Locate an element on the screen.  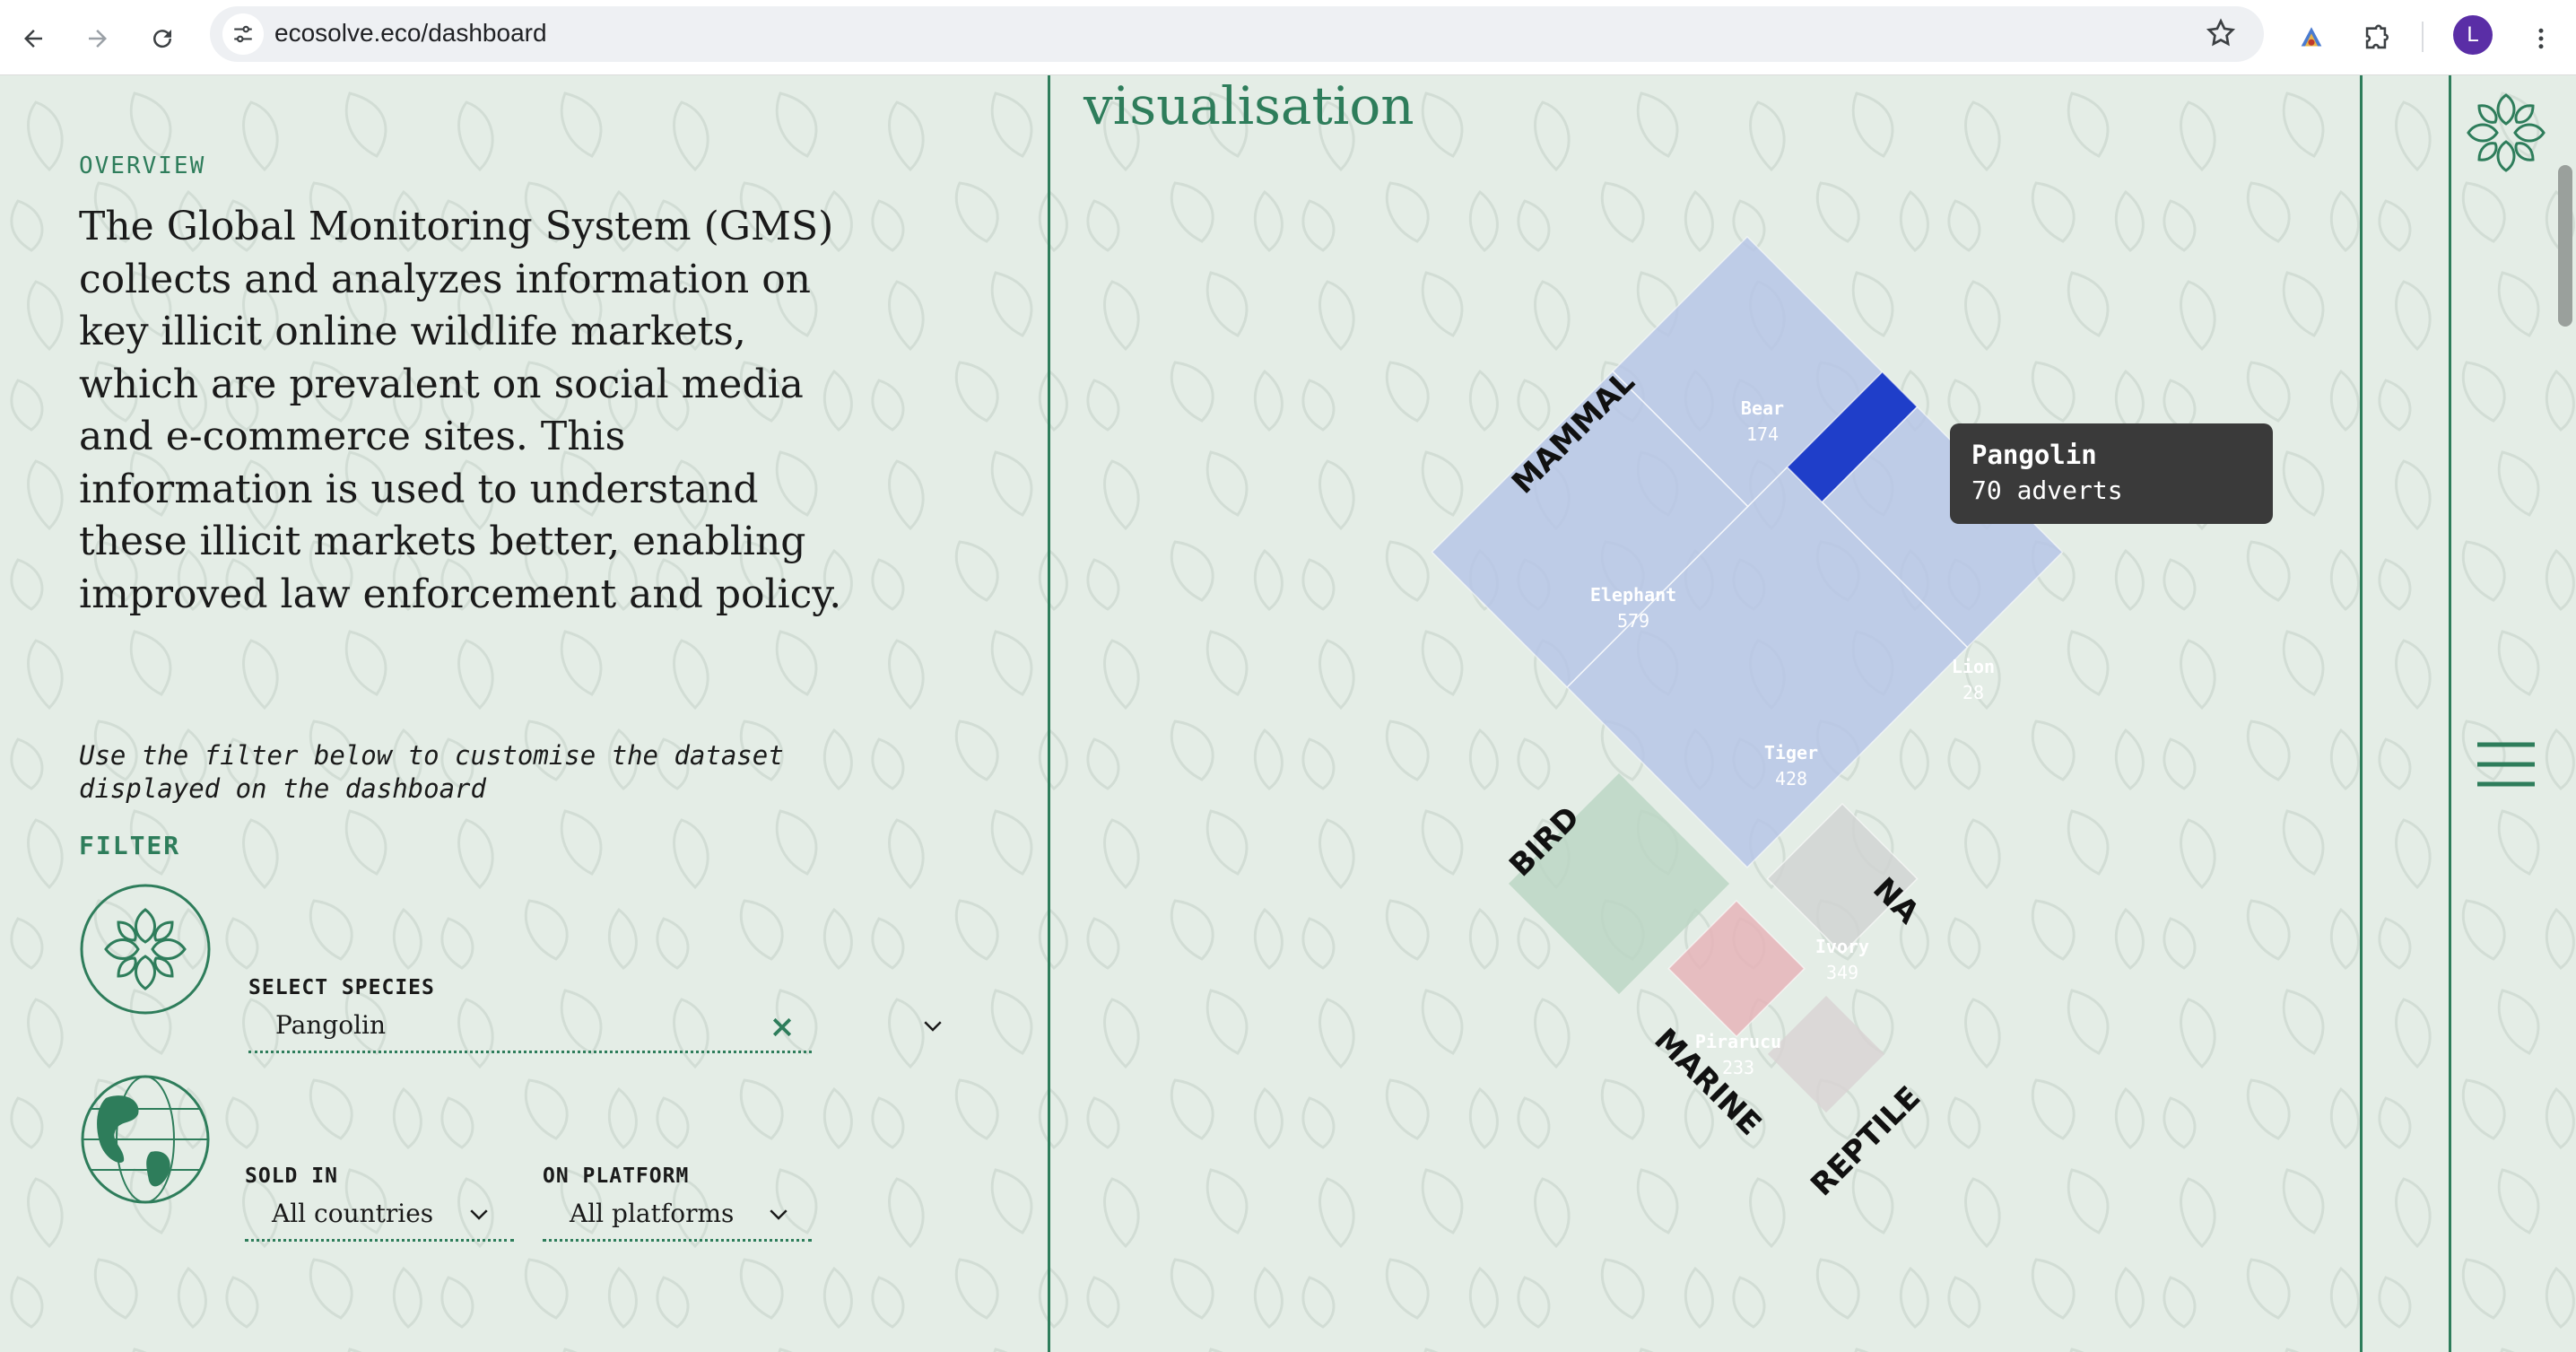
more-vert-icon is located at coordinates (2541, 38).